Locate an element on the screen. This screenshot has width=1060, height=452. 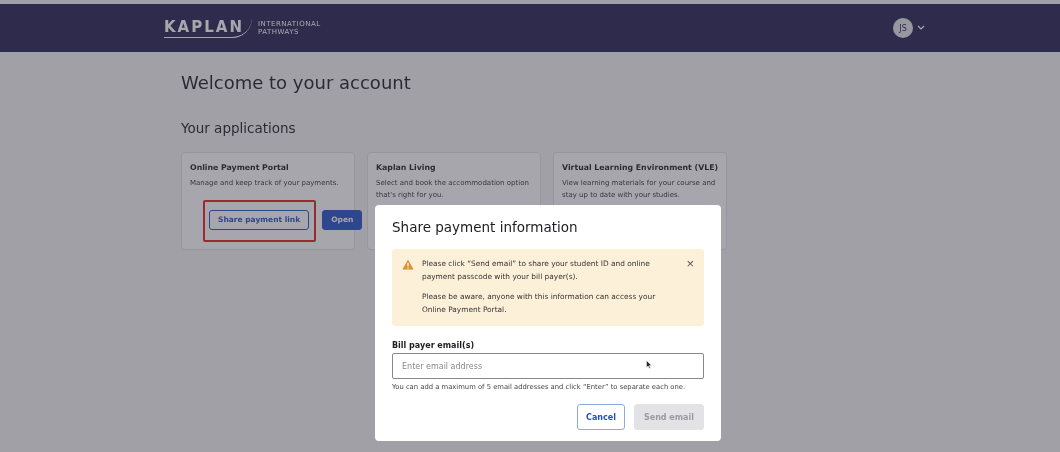
field-label: Bill payer email(s) is located at coordinates (434, 345).